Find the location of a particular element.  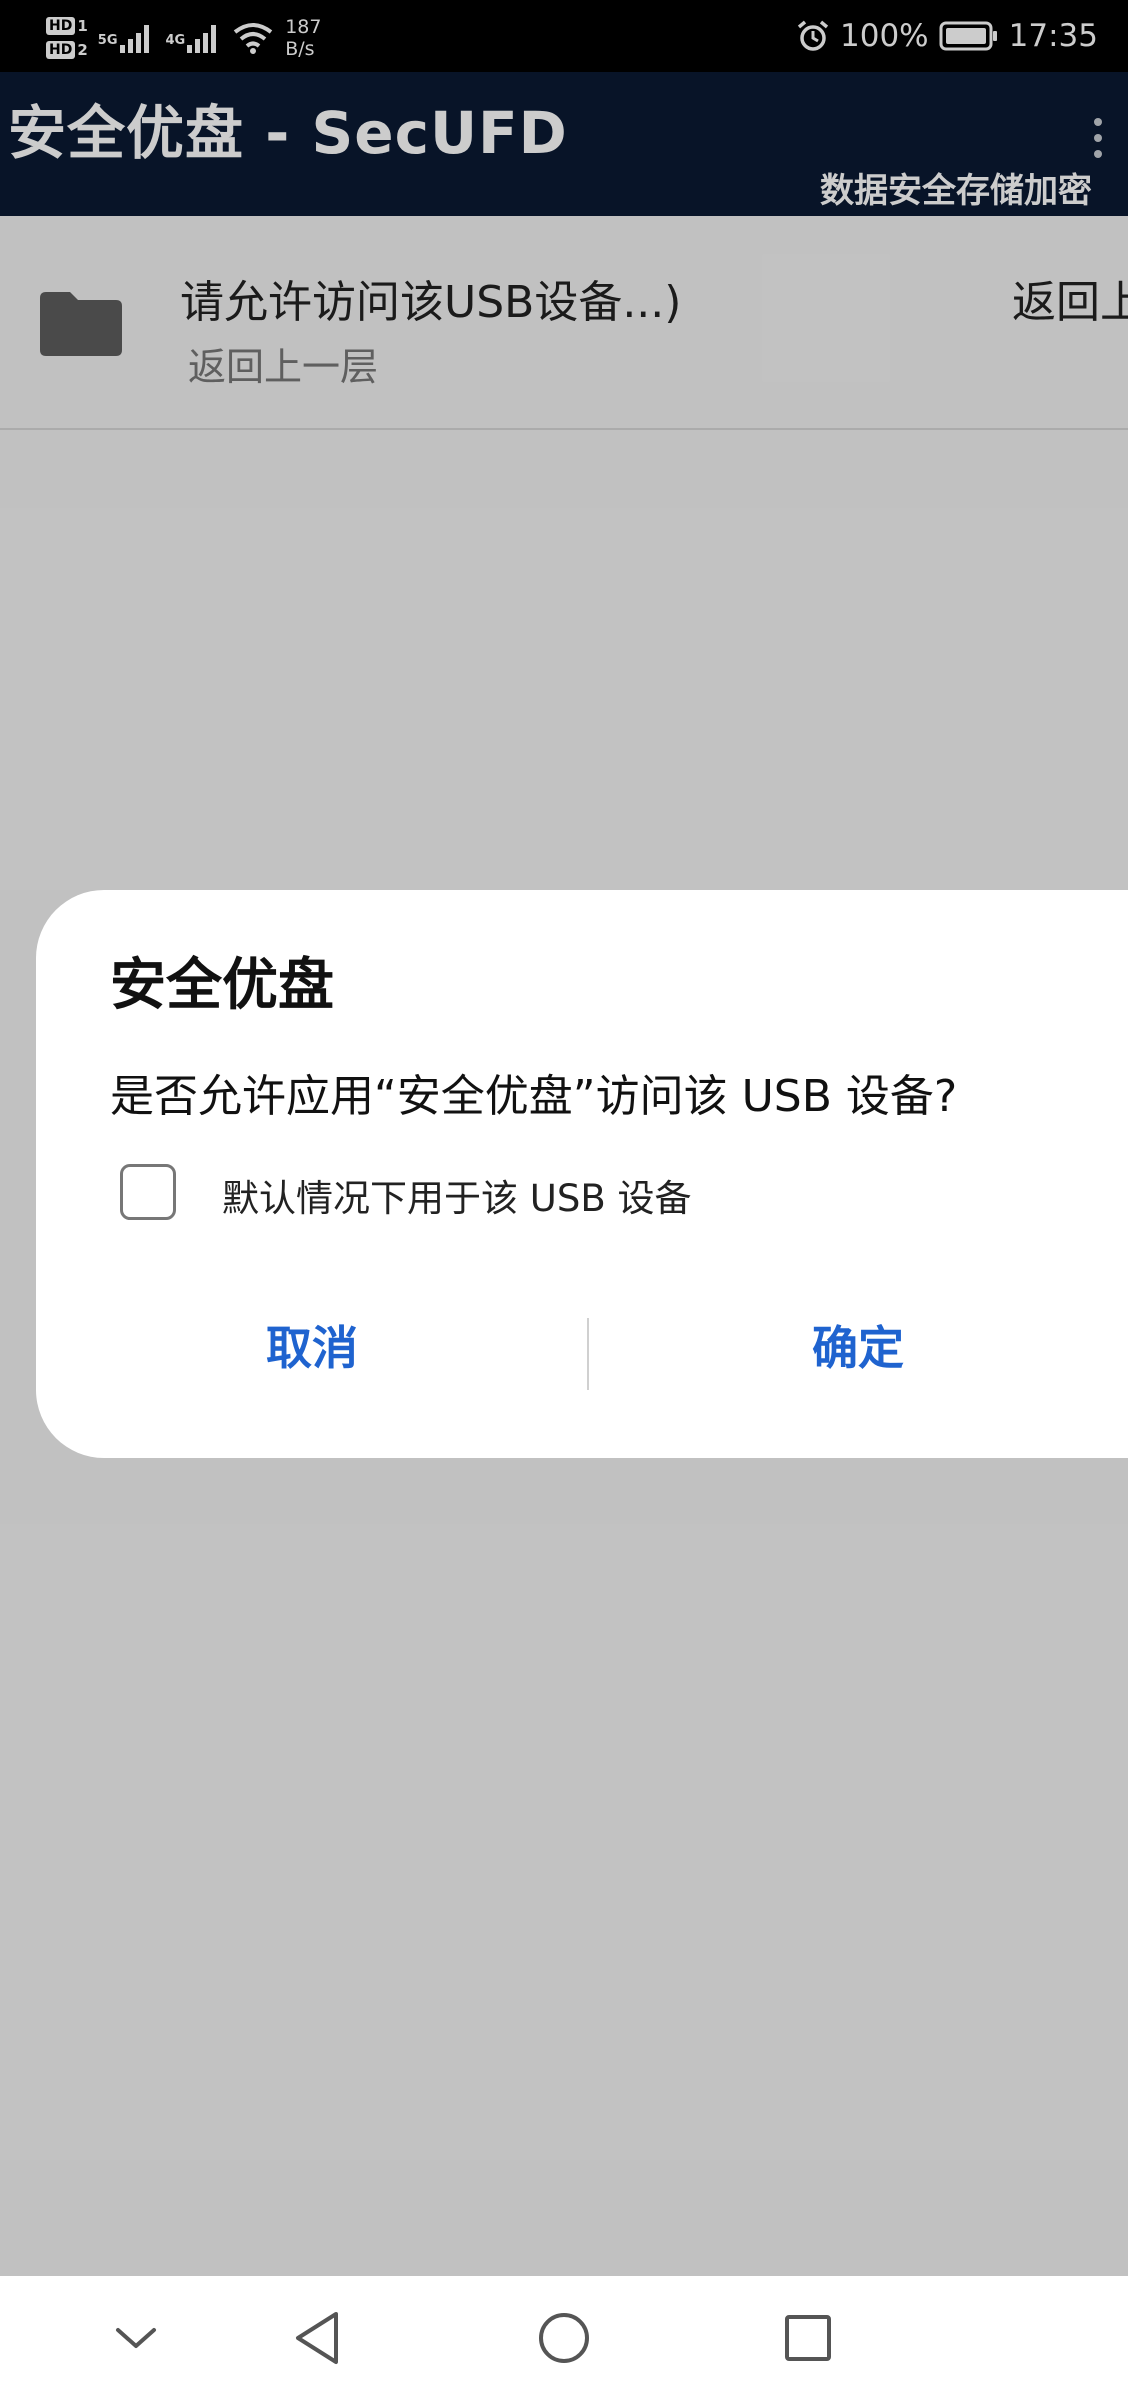

back-icon is located at coordinates (318, 2338).